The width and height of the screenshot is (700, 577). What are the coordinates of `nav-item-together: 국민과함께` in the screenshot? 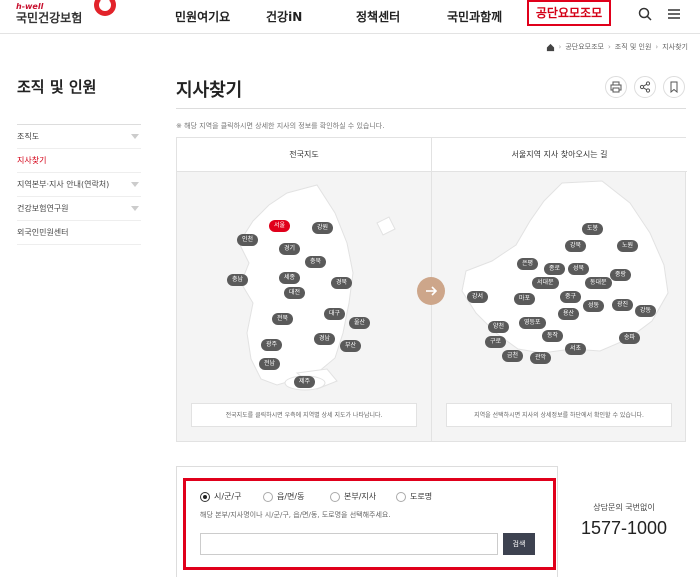 It's located at (474, 16).